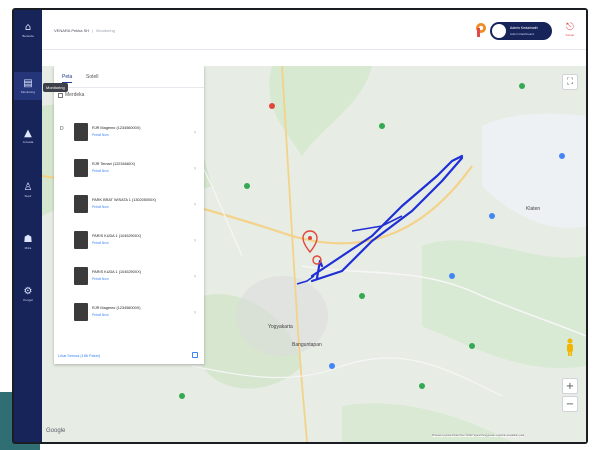 This screenshot has height=450, width=596. I want to click on sidebar-item-label: Mitra, so click(28, 247).